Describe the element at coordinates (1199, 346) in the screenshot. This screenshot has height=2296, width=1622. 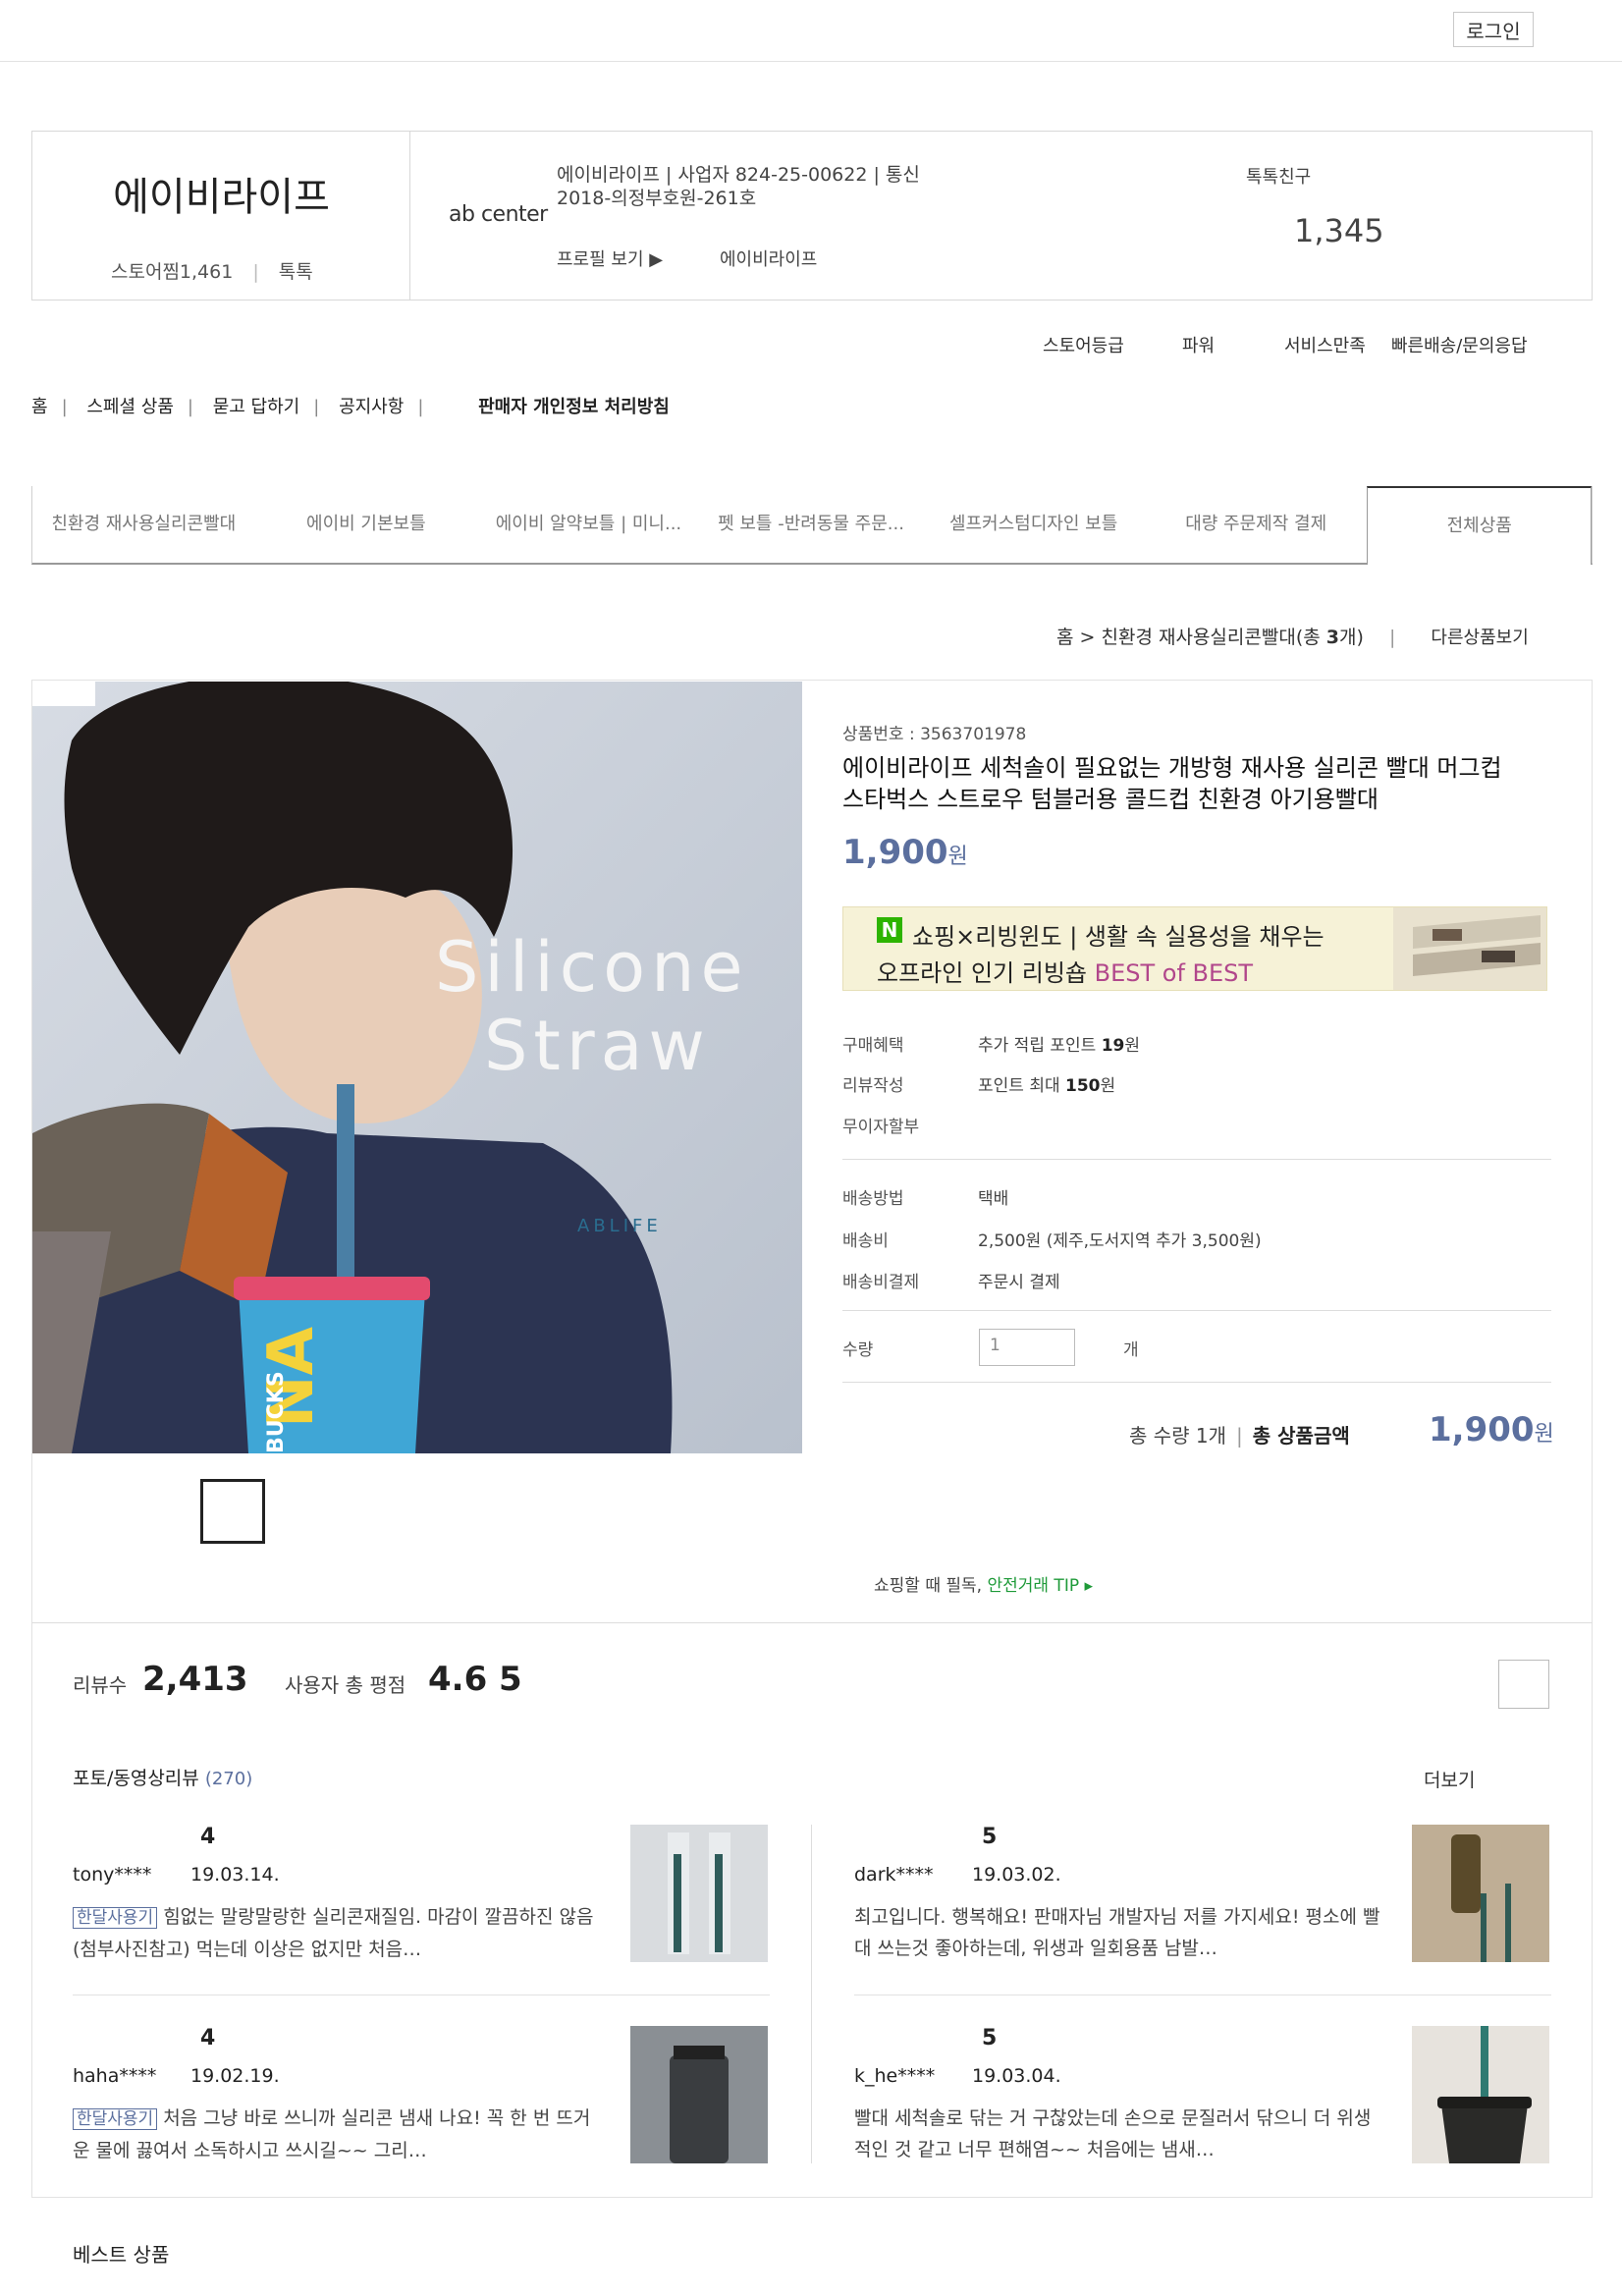
I see `store-grade-value: 파워` at that location.